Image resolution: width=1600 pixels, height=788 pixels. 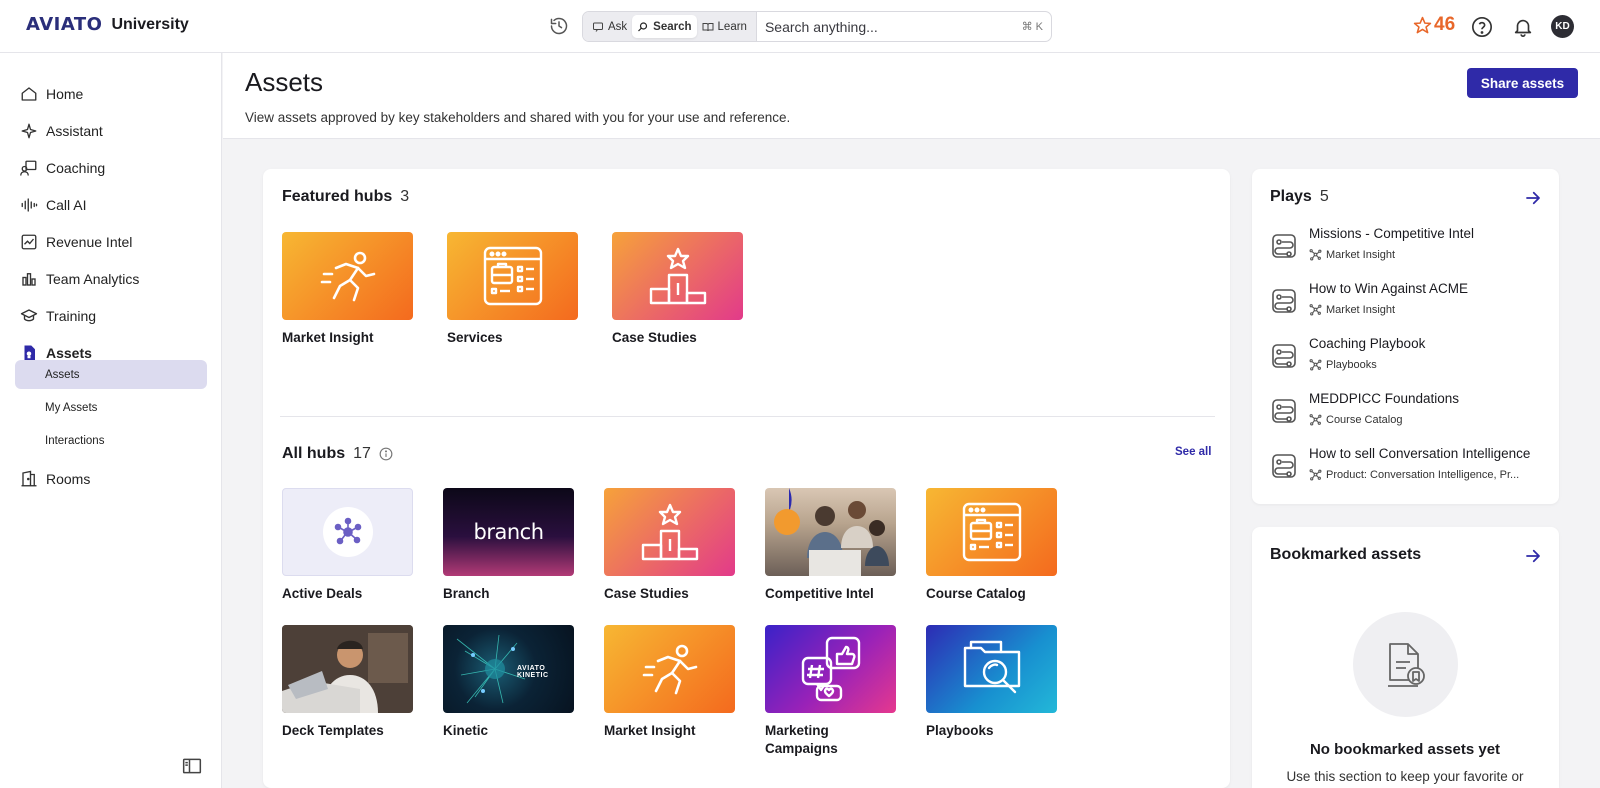 I want to click on bar-chart-icon, so click(x=29, y=279).